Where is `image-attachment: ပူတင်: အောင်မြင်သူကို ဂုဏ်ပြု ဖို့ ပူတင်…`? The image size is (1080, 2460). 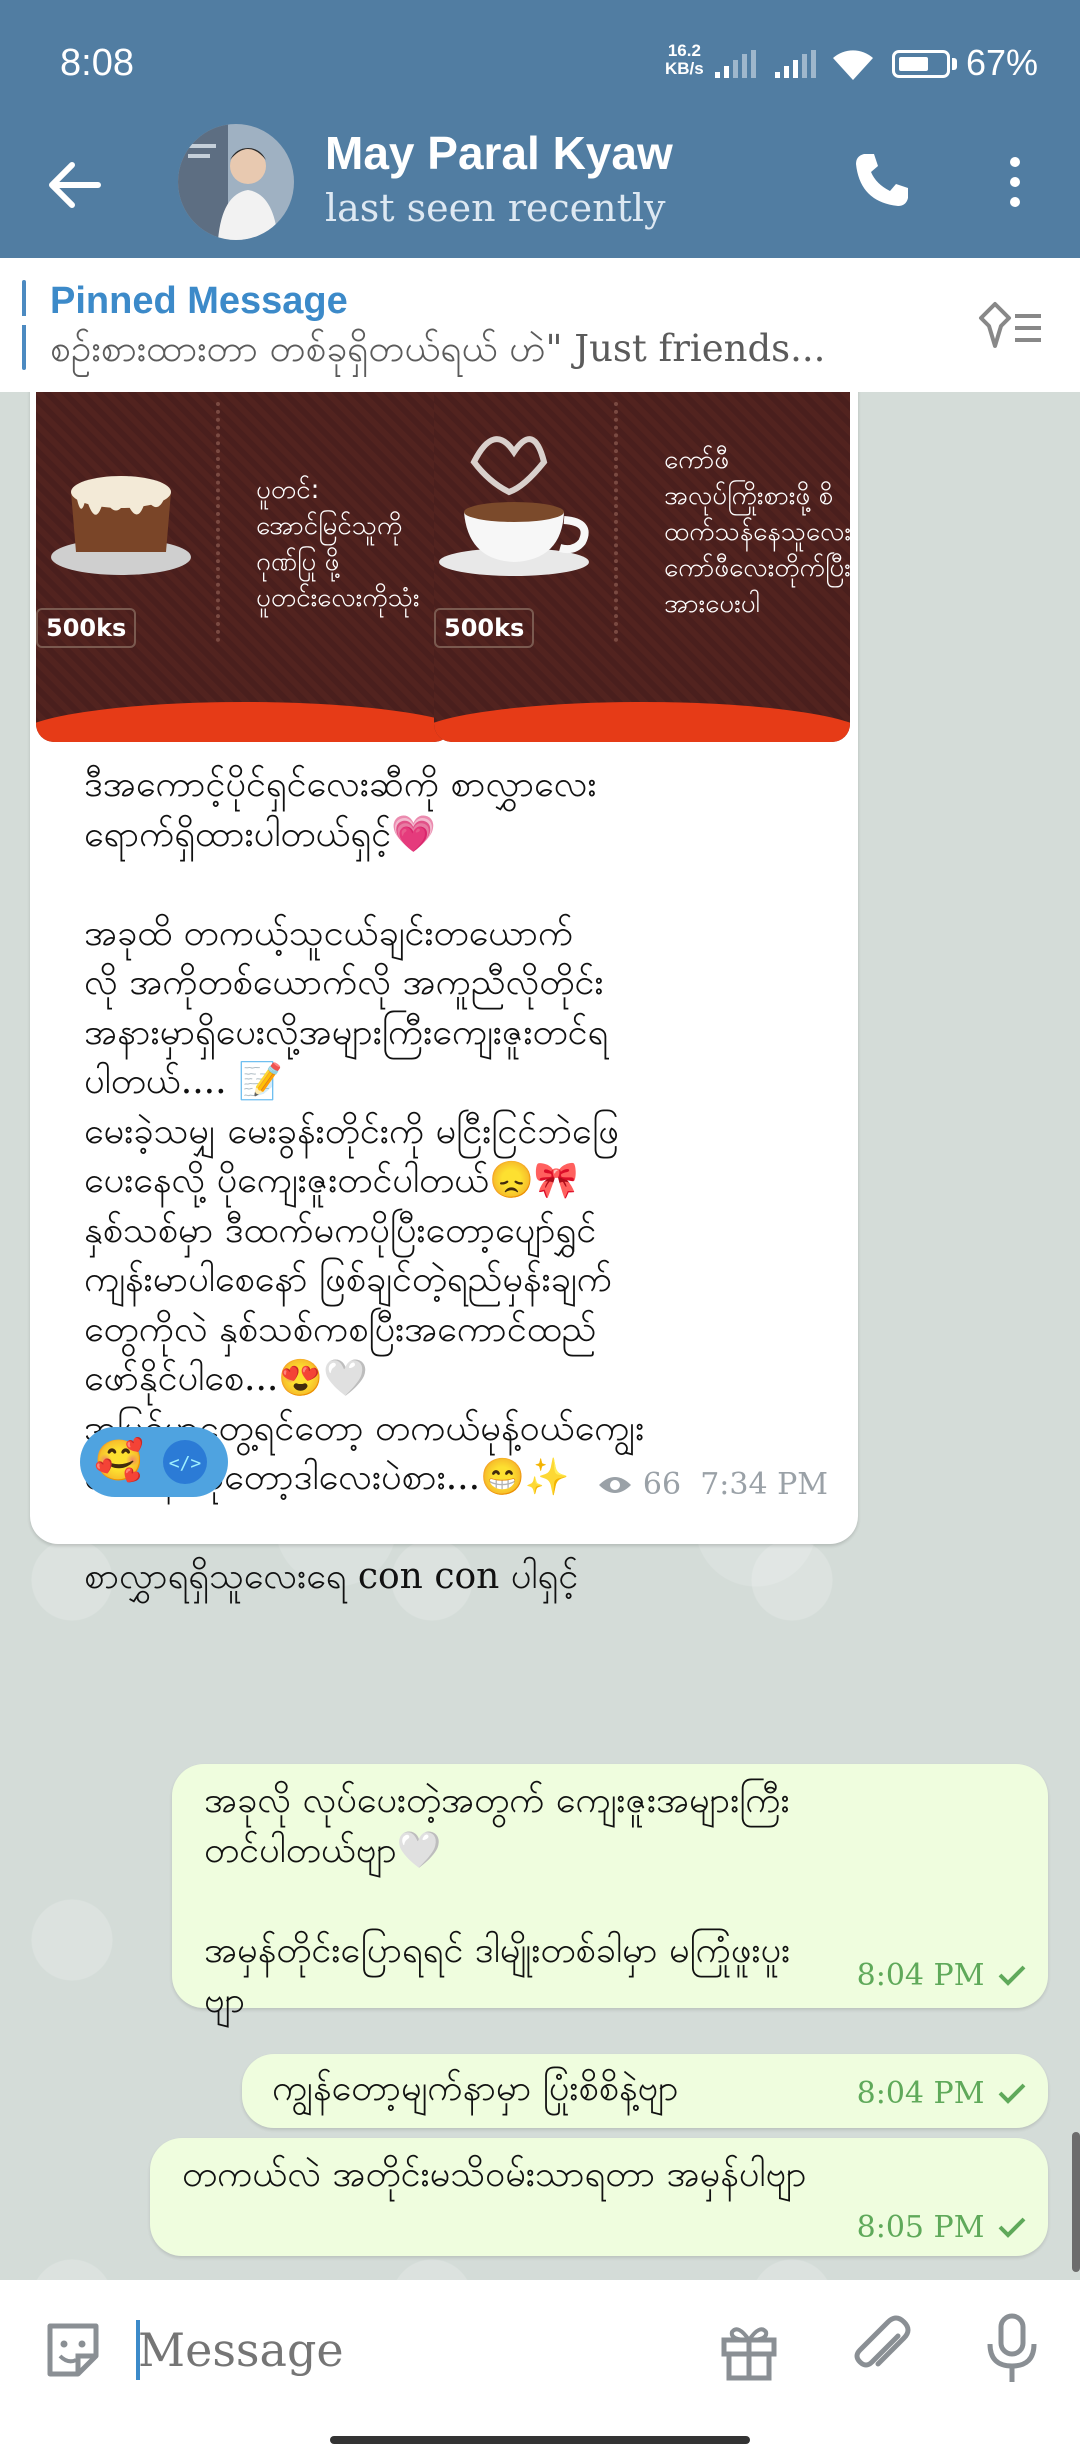 image-attachment: ပူတင်: အောင်မြင်သူကို ဂုဏ်ပြု ဖို့ ပူတင်… is located at coordinates (244, 567).